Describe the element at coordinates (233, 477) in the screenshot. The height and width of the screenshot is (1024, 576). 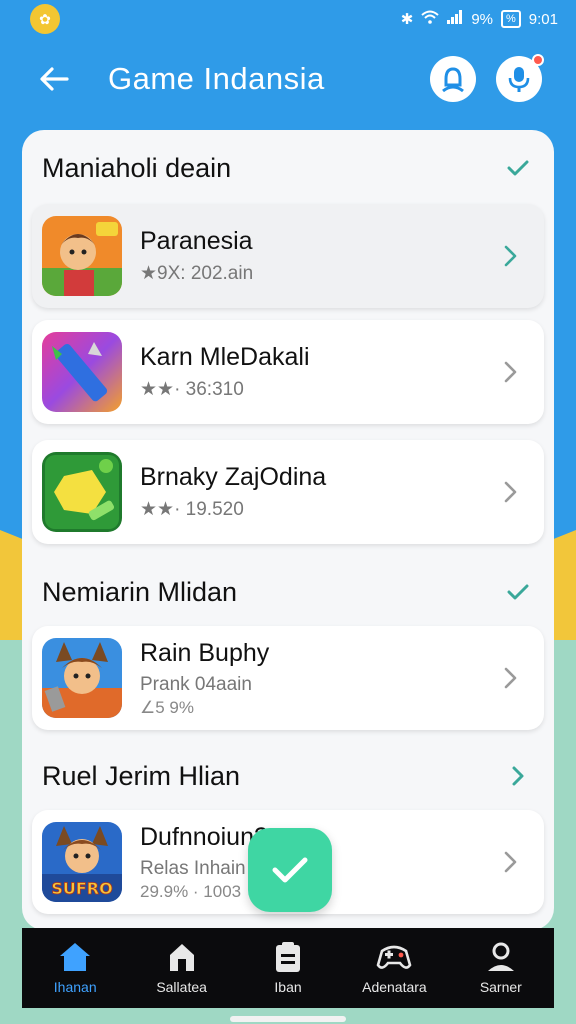
I see `game-title: Brnaky ZajOdina` at that location.